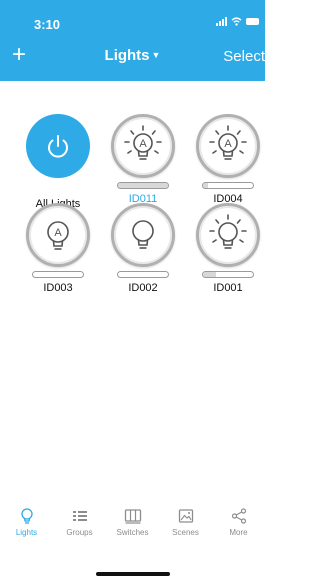  What do you see at coordinates (221, 21) in the screenshot?
I see `signal-icon` at bounding box center [221, 21].